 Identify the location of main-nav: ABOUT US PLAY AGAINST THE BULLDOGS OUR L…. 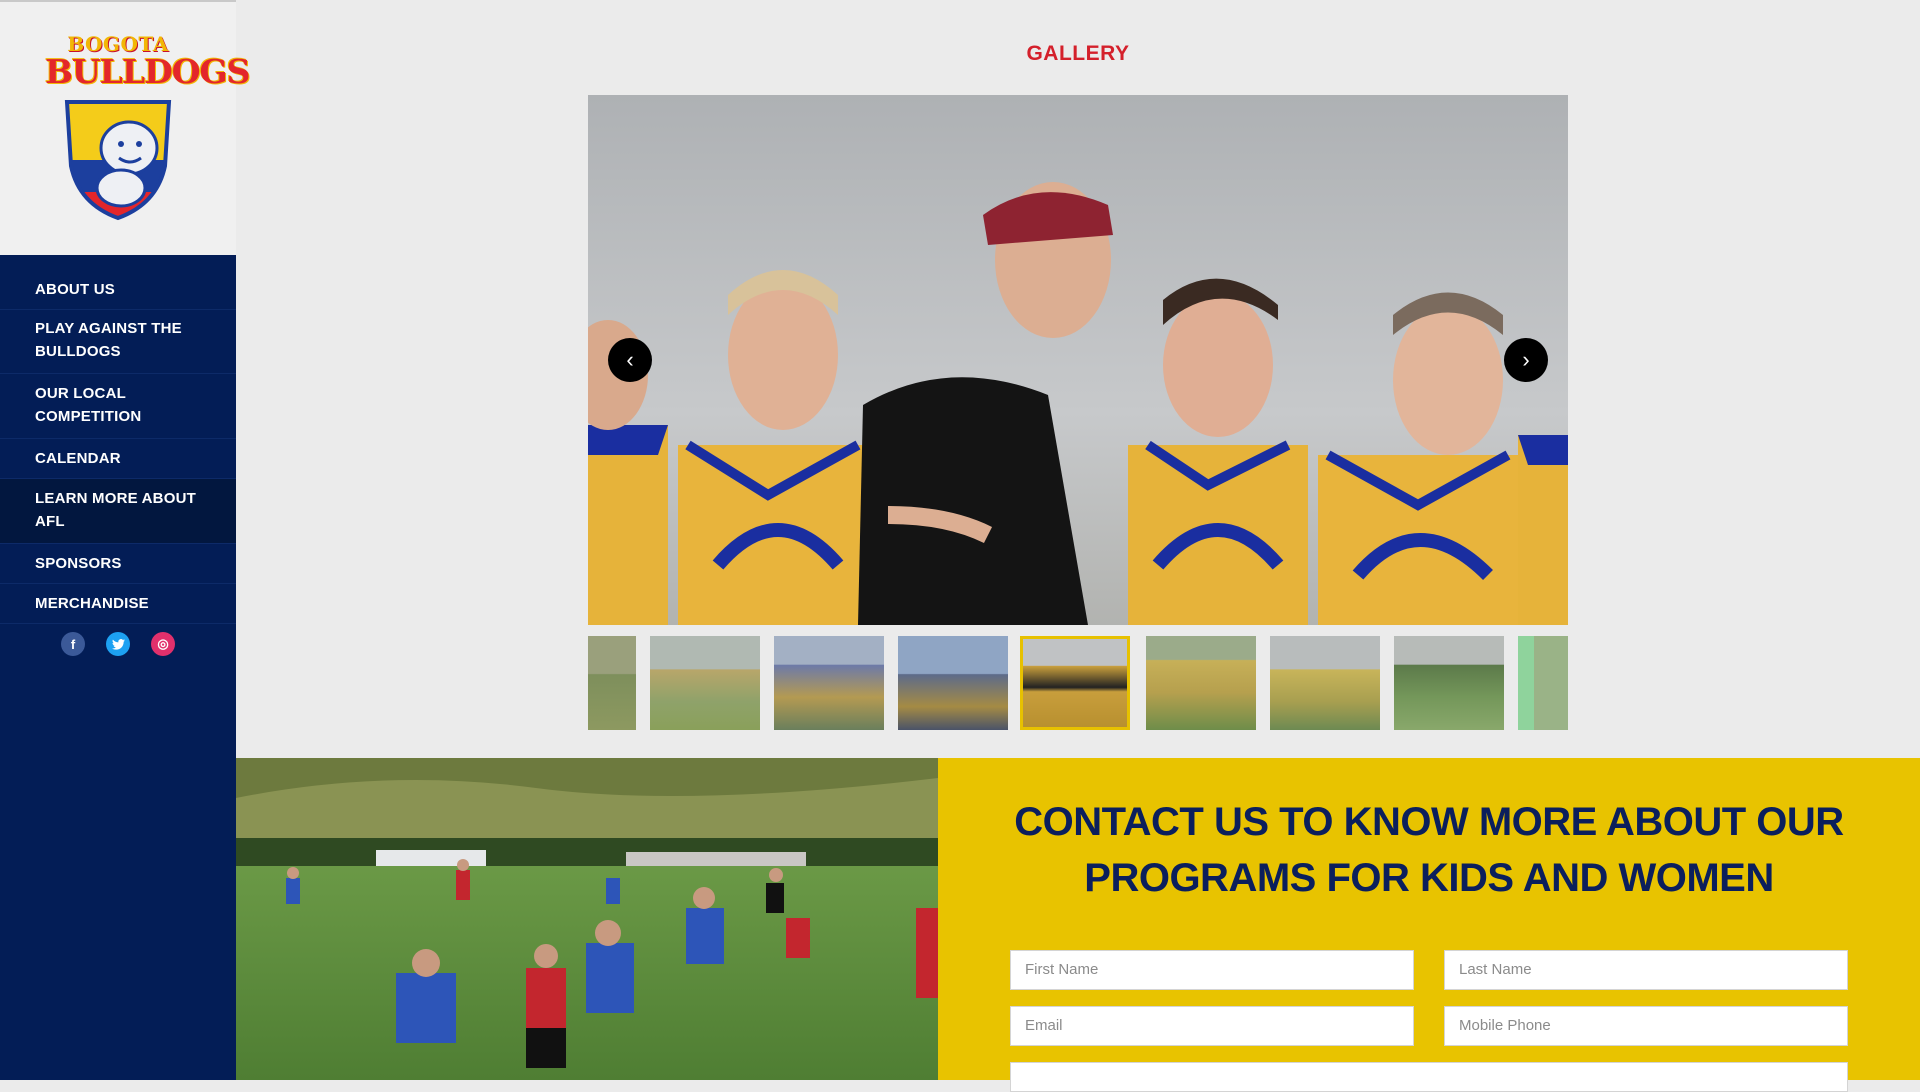
(118, 447).